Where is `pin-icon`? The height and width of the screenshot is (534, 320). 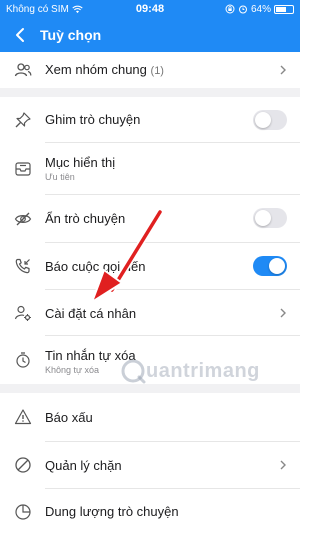
pin-icon is located at coordinates (23, 120).